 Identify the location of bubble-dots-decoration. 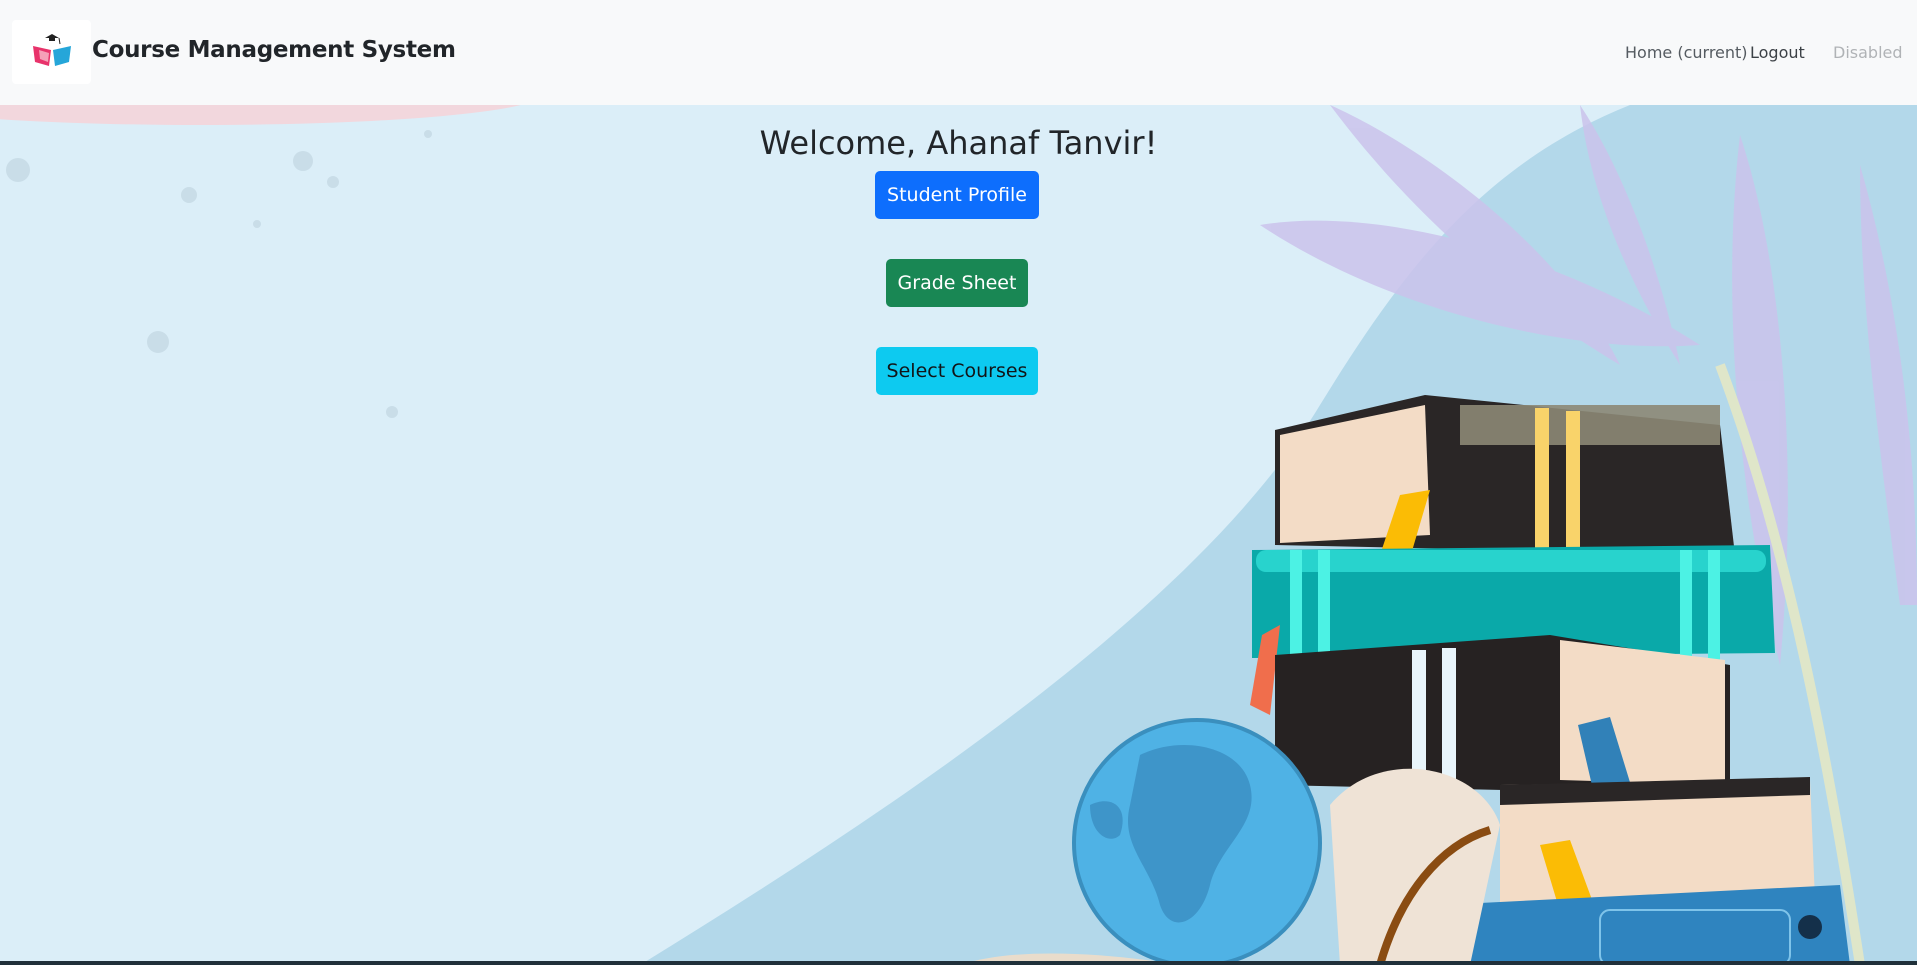
(219, 274).